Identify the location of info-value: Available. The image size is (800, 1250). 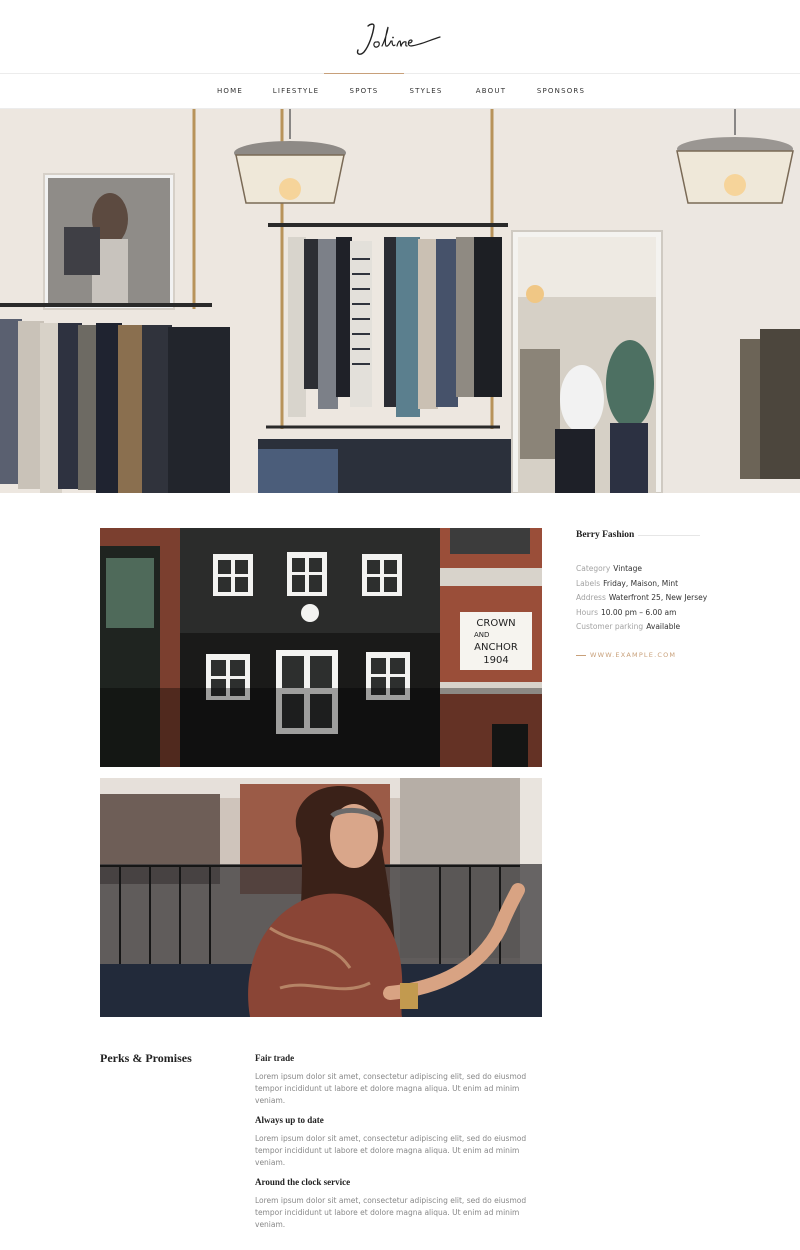
(663, 627).